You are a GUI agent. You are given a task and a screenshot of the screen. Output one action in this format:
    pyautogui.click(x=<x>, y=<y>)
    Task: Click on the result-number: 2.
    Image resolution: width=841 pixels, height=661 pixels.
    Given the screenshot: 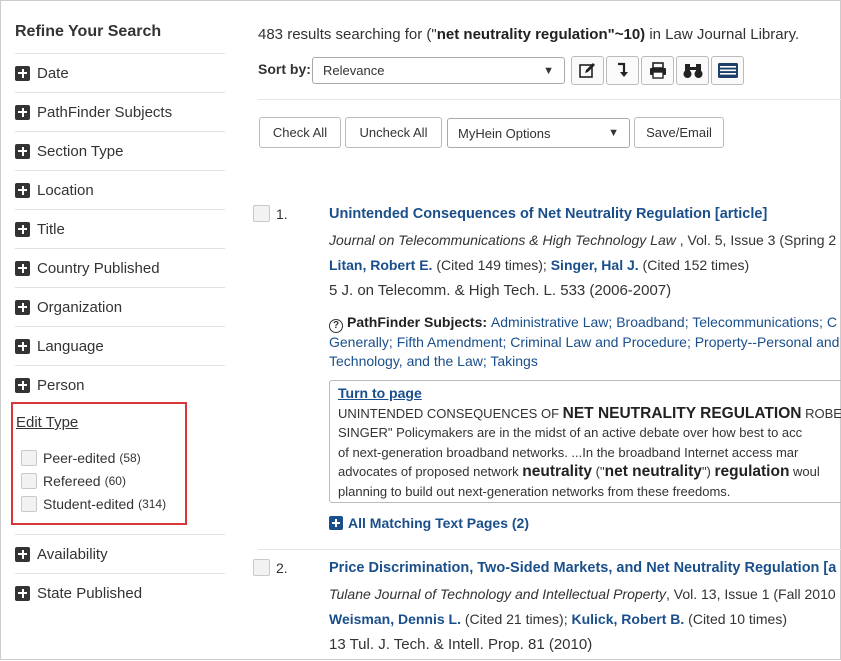 What is the action you would take?
    pyautogui.click(x=282, y=568)
    